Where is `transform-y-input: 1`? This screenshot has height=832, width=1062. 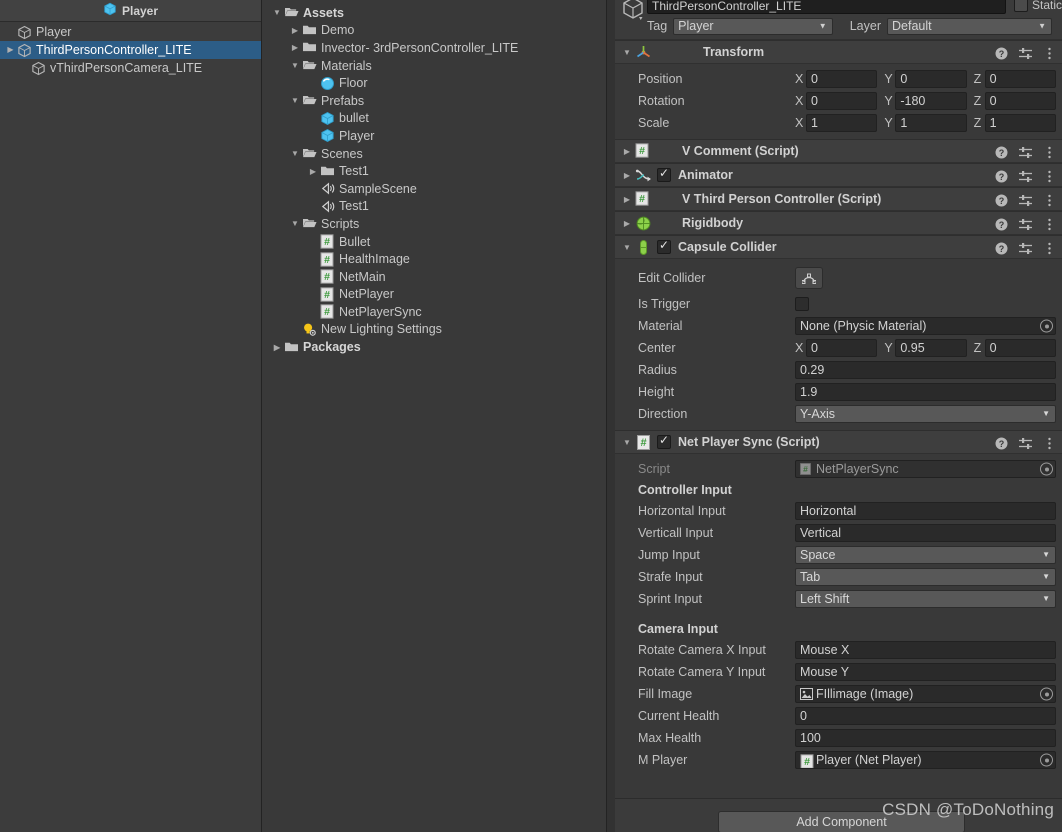 transform-y-input: 1 is located at coordinates (931, 123).